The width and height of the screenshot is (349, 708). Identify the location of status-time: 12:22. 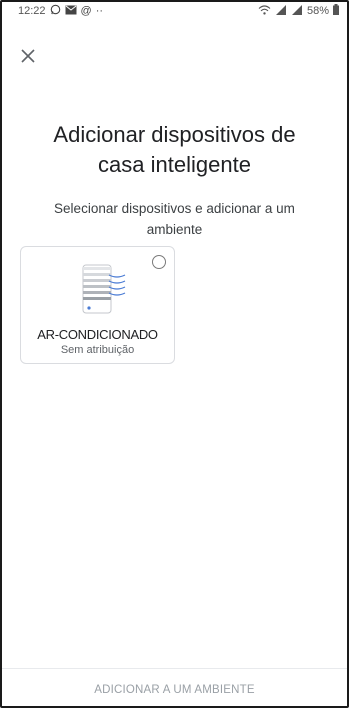
(32, 11).